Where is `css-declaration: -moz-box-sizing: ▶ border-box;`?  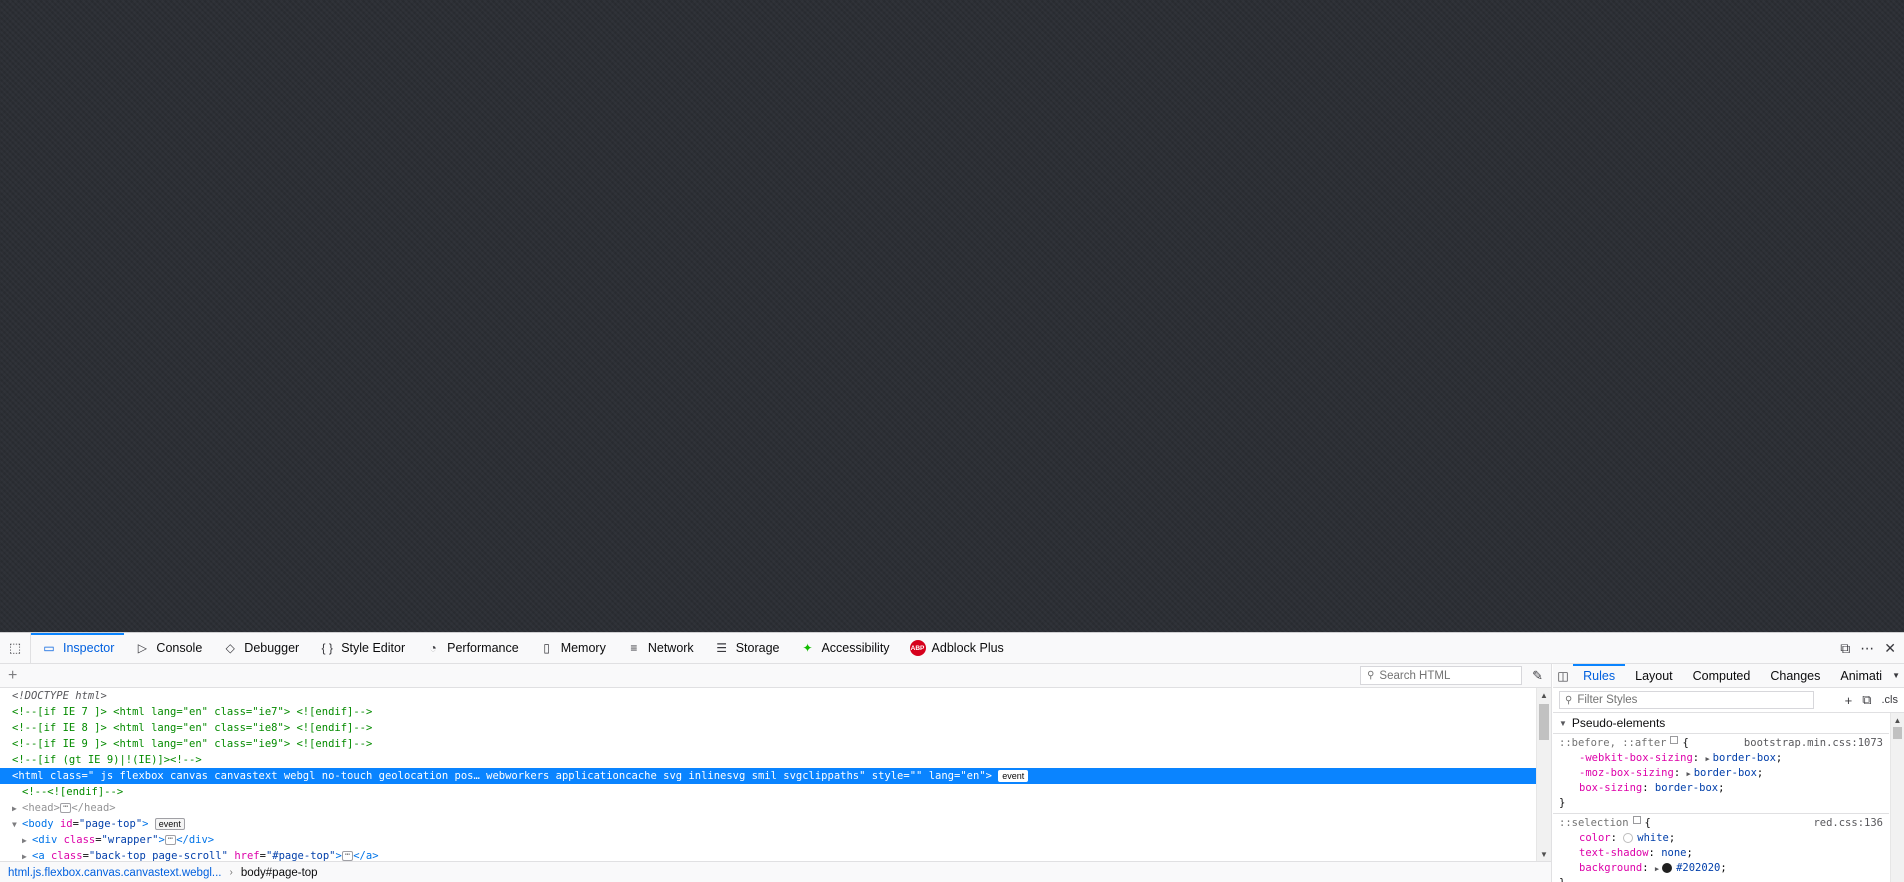 css-declaration: -moz-box-sizing: ▶ border-box; is located at coordinates (1721, 773).